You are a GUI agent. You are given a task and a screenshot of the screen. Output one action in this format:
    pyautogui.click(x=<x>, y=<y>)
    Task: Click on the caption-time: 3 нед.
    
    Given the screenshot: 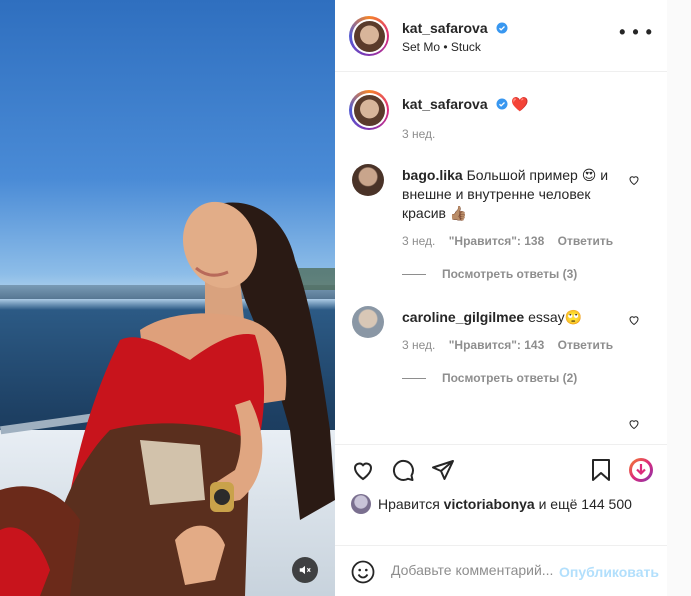 What is the action you would take?
    pyautogui.click(x=418, y=134)
    